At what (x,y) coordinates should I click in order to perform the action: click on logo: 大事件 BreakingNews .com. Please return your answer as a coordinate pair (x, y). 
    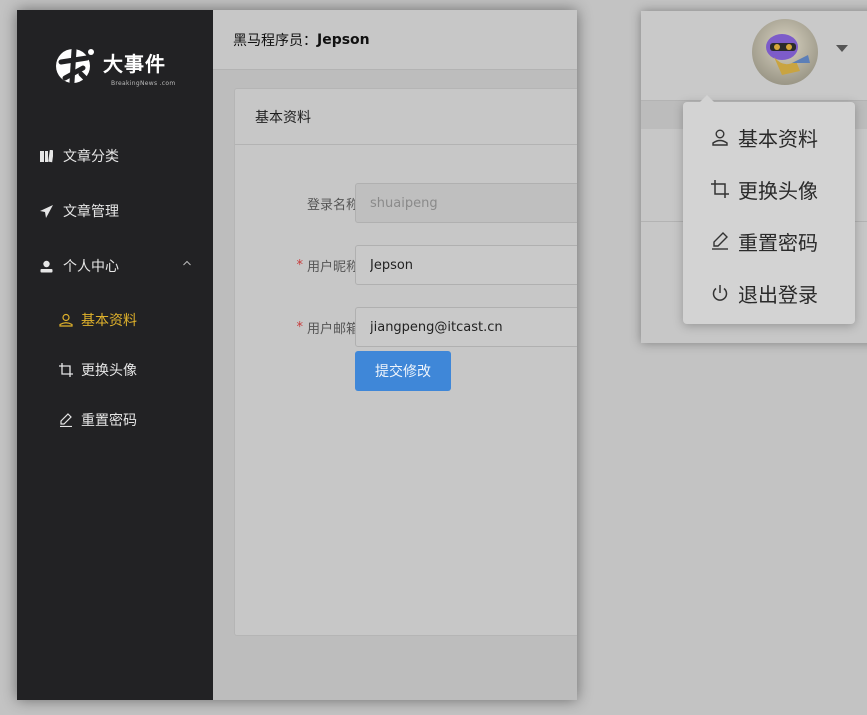
    Looking at the image, I should click on (123, 67).